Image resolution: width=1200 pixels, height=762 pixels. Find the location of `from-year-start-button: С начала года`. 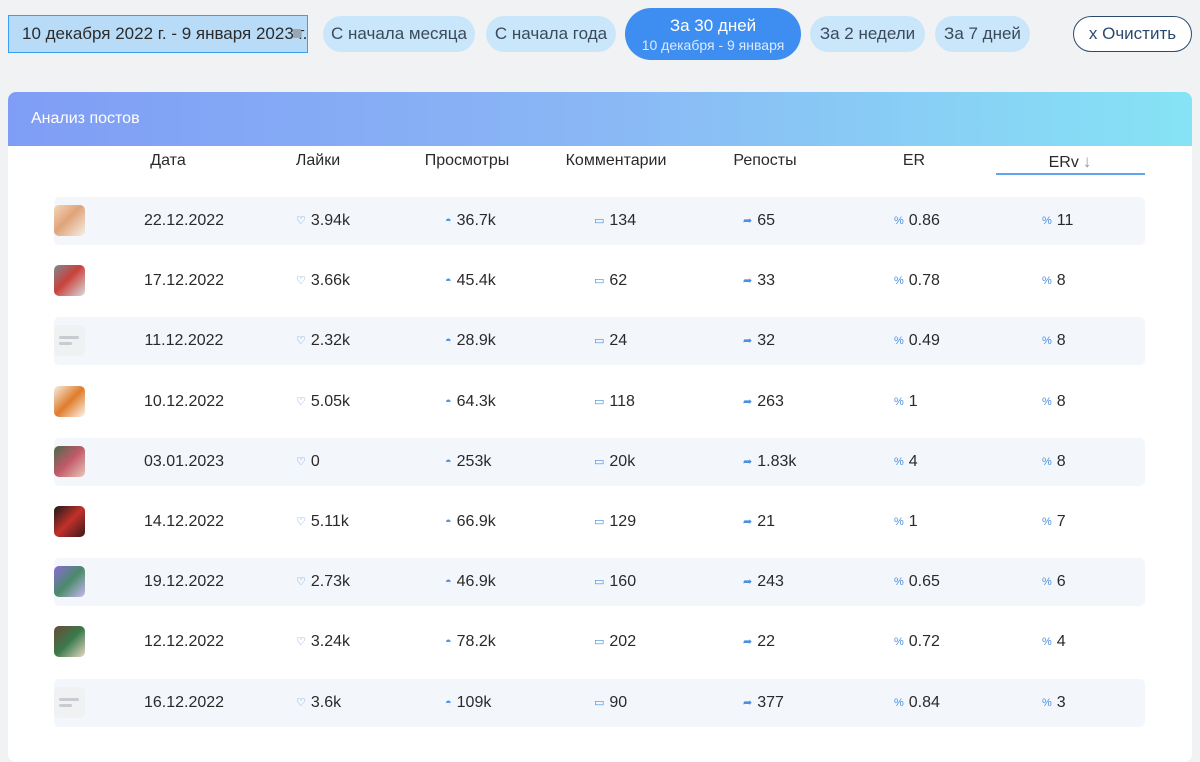

from-year-start-button: С начала года is located at coordinates (551, 34).